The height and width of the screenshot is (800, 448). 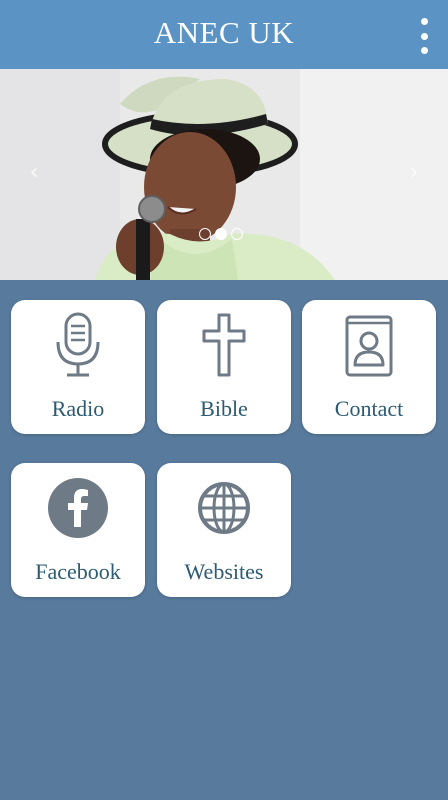 I want to click on tile-label: Contact, so click(x=369, y=408).